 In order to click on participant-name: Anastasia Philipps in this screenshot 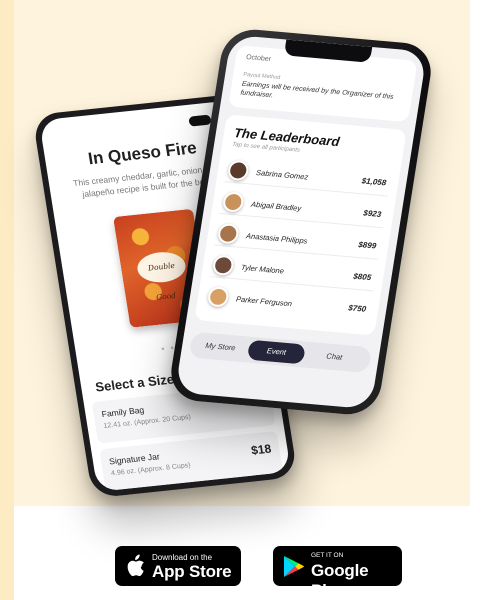, I will do `click(277, 238)`.